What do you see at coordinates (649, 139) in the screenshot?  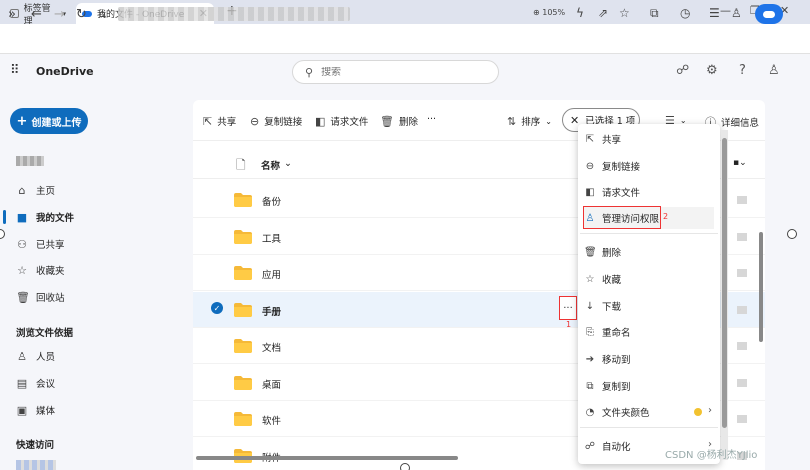 I see `menu-item-share: ⇱ 共享` at bounding box center [649, 139].